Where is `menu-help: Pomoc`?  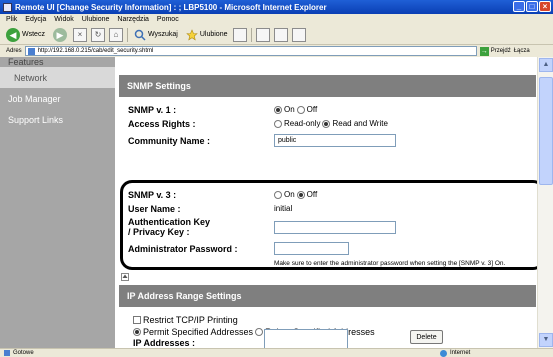
menu-help: Pomoc is located at coordinates (168, 19).